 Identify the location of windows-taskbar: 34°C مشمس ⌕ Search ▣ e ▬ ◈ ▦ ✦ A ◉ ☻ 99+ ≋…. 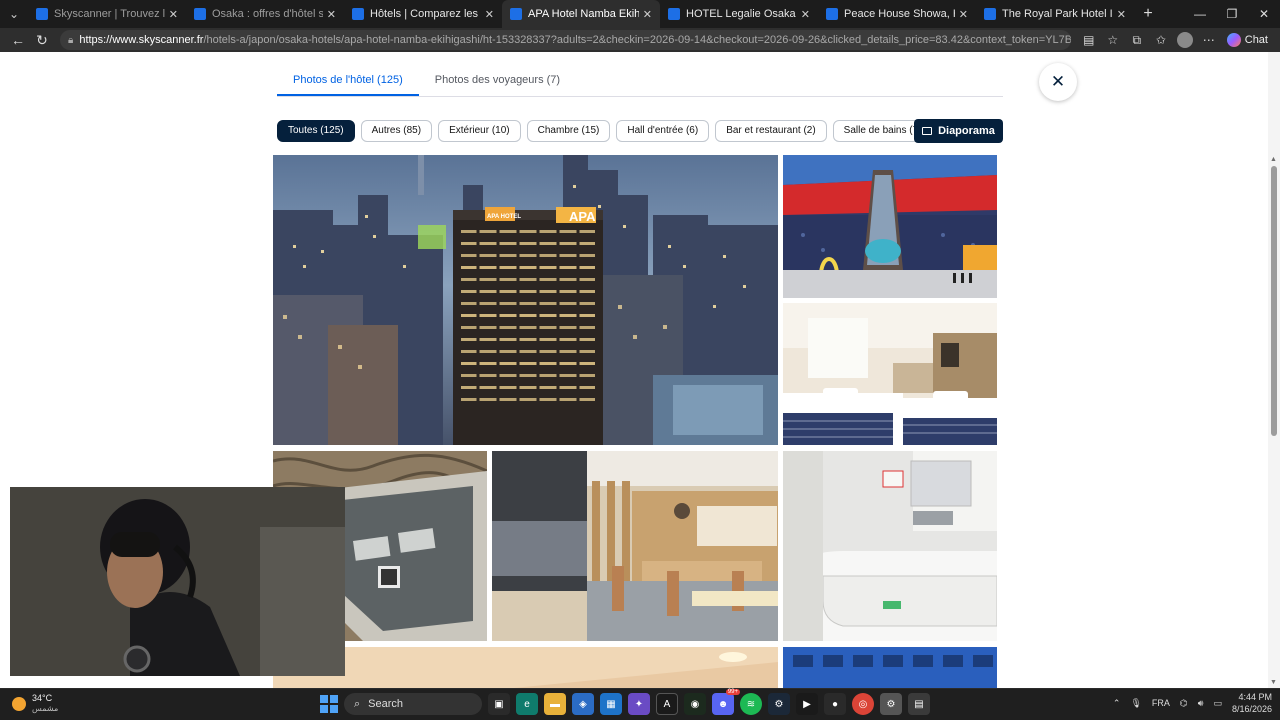
(640, 704).